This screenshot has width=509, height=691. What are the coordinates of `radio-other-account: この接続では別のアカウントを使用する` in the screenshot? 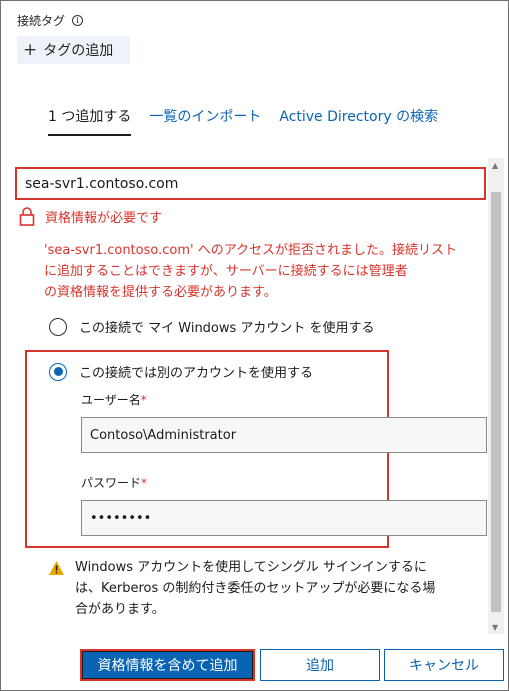 It's located at (181, 371).